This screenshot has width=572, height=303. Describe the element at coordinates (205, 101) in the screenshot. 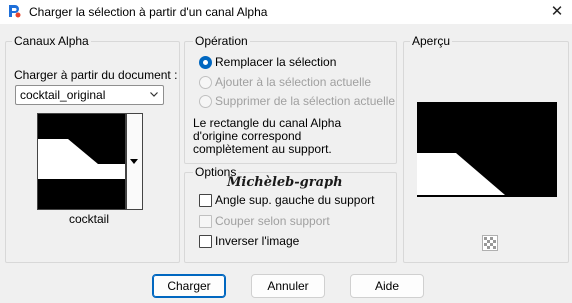

I see `radio-subtract-selection` at that location.